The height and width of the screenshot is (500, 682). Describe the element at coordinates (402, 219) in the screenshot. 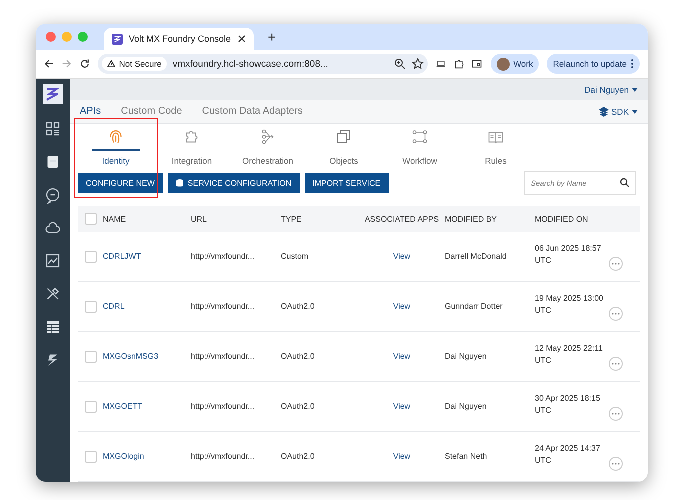

I see `column-header: ASSOCIATED APPS` at that location.